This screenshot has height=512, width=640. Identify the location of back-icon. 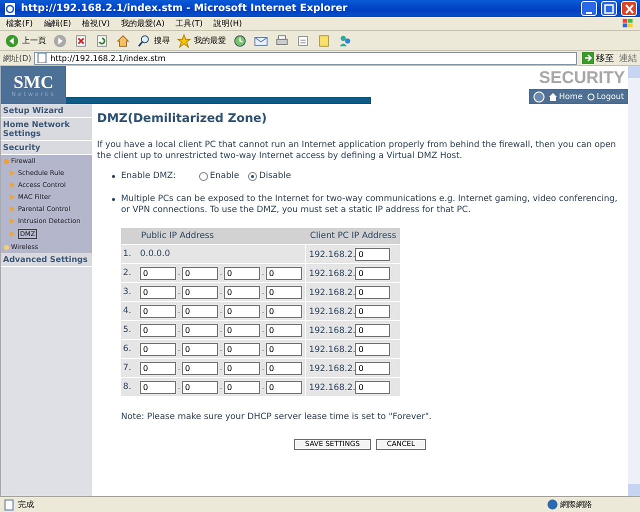
(12, 41).